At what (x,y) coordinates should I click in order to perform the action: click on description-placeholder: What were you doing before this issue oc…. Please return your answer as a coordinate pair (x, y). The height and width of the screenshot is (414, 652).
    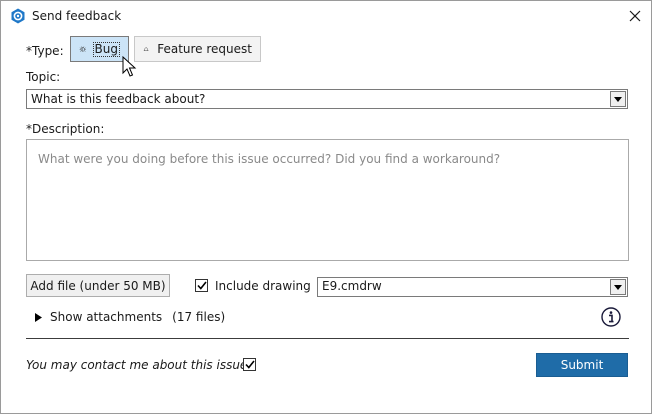
    Looking at the image, I should click on (269, 159).